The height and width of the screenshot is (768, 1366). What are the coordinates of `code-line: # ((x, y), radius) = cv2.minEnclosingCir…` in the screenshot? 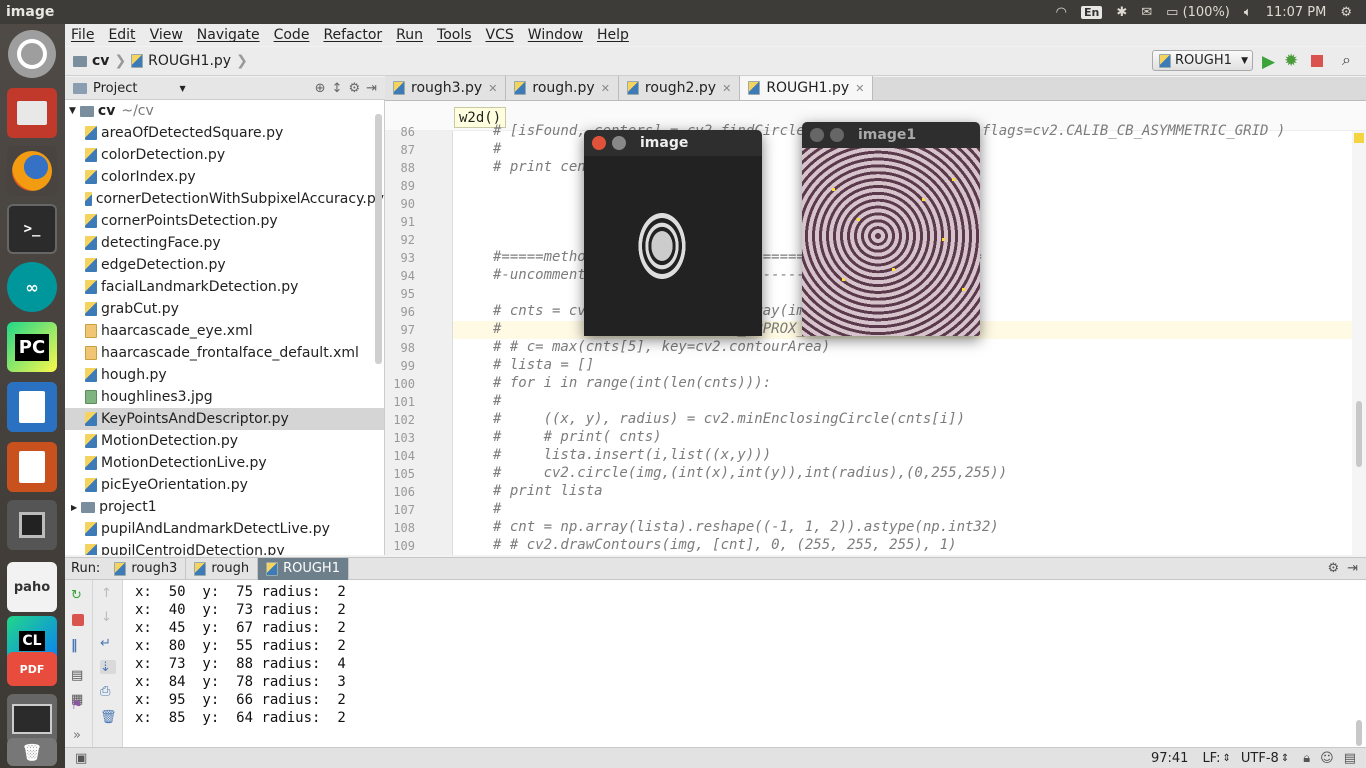 It's located at (729, 419).